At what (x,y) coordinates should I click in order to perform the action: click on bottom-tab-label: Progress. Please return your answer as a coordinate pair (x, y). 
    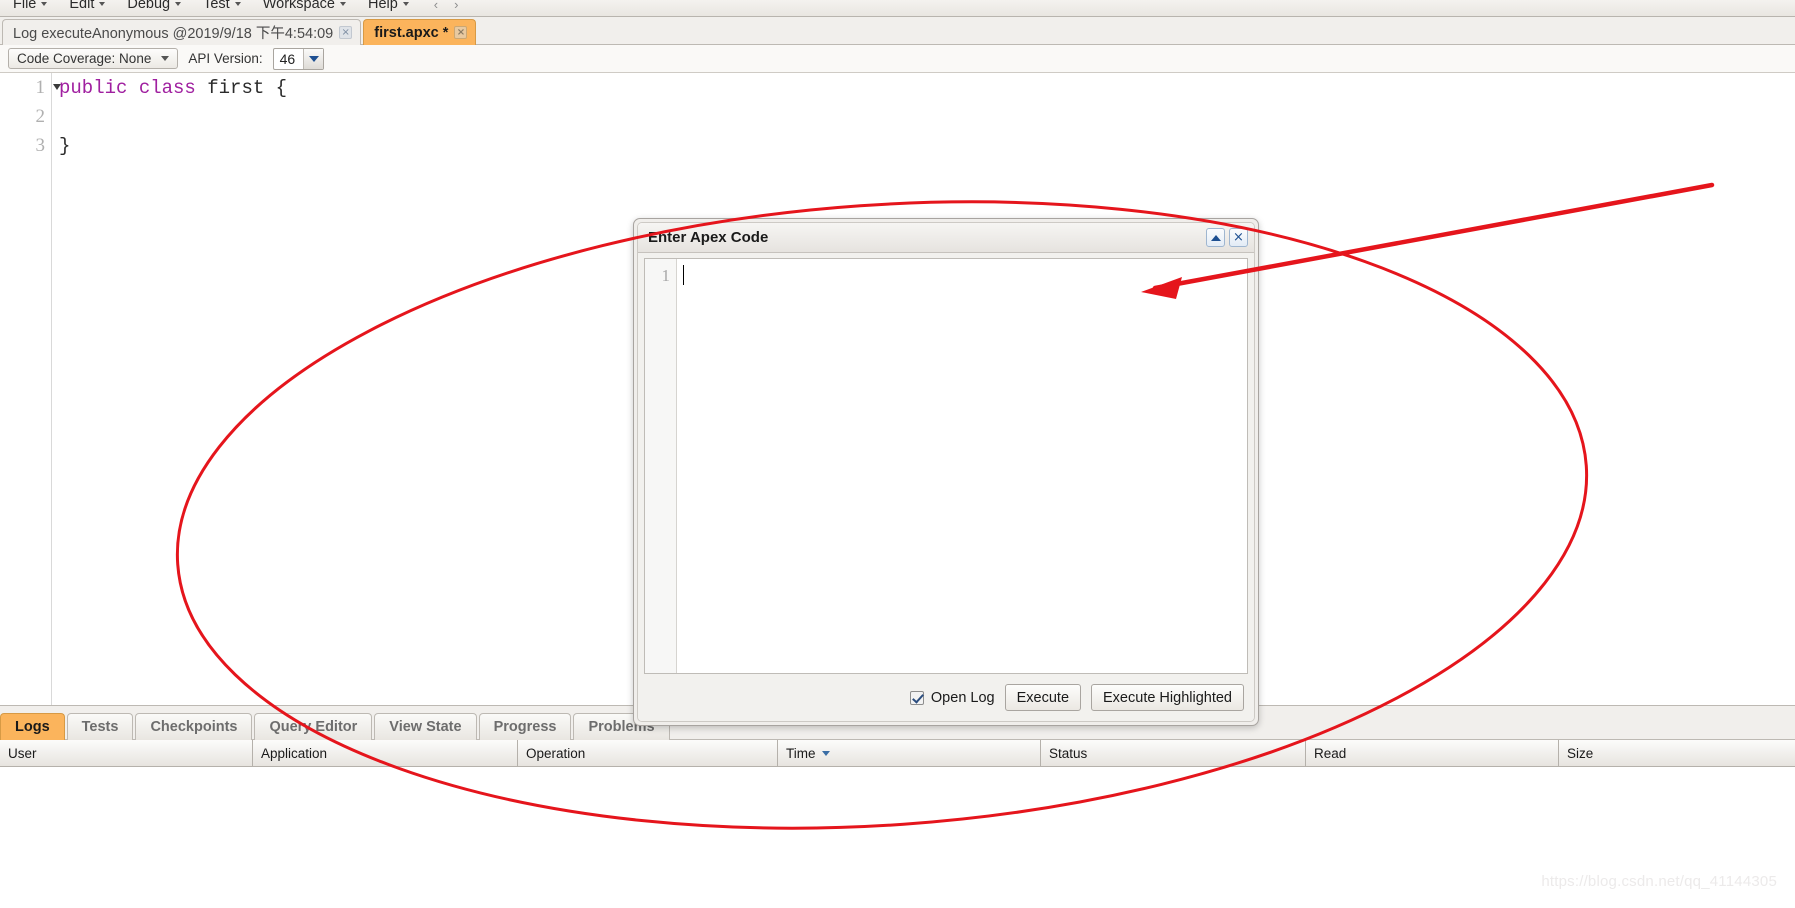
    Looking at the image, I should click on (525, 727).